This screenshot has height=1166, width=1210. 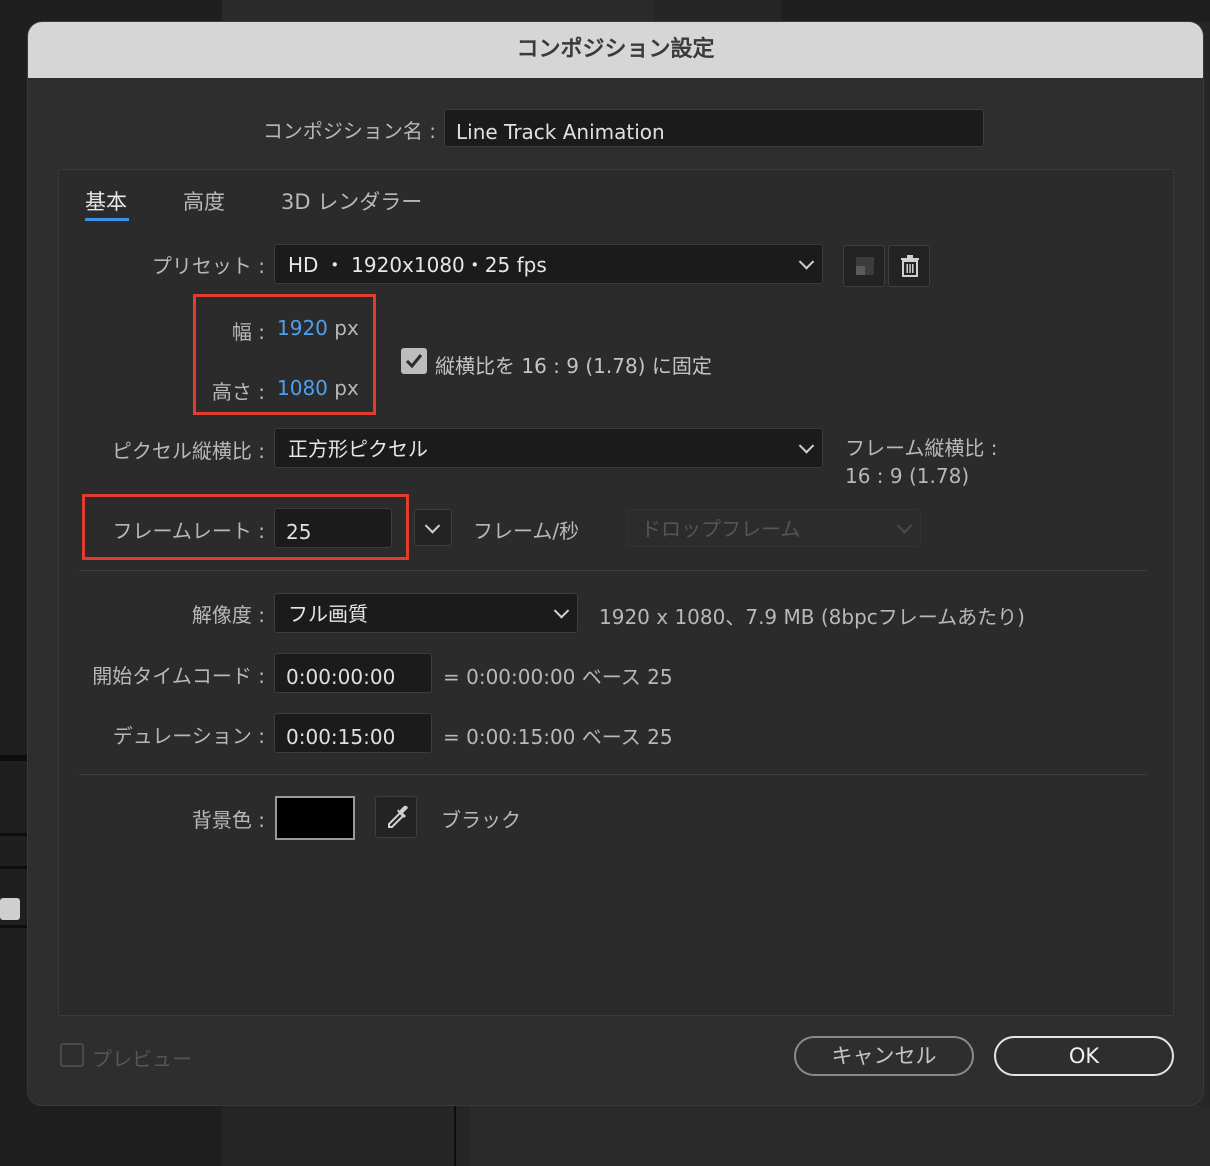 I want to click on lock-aspect-checkbox, so click(x=414, y=361).